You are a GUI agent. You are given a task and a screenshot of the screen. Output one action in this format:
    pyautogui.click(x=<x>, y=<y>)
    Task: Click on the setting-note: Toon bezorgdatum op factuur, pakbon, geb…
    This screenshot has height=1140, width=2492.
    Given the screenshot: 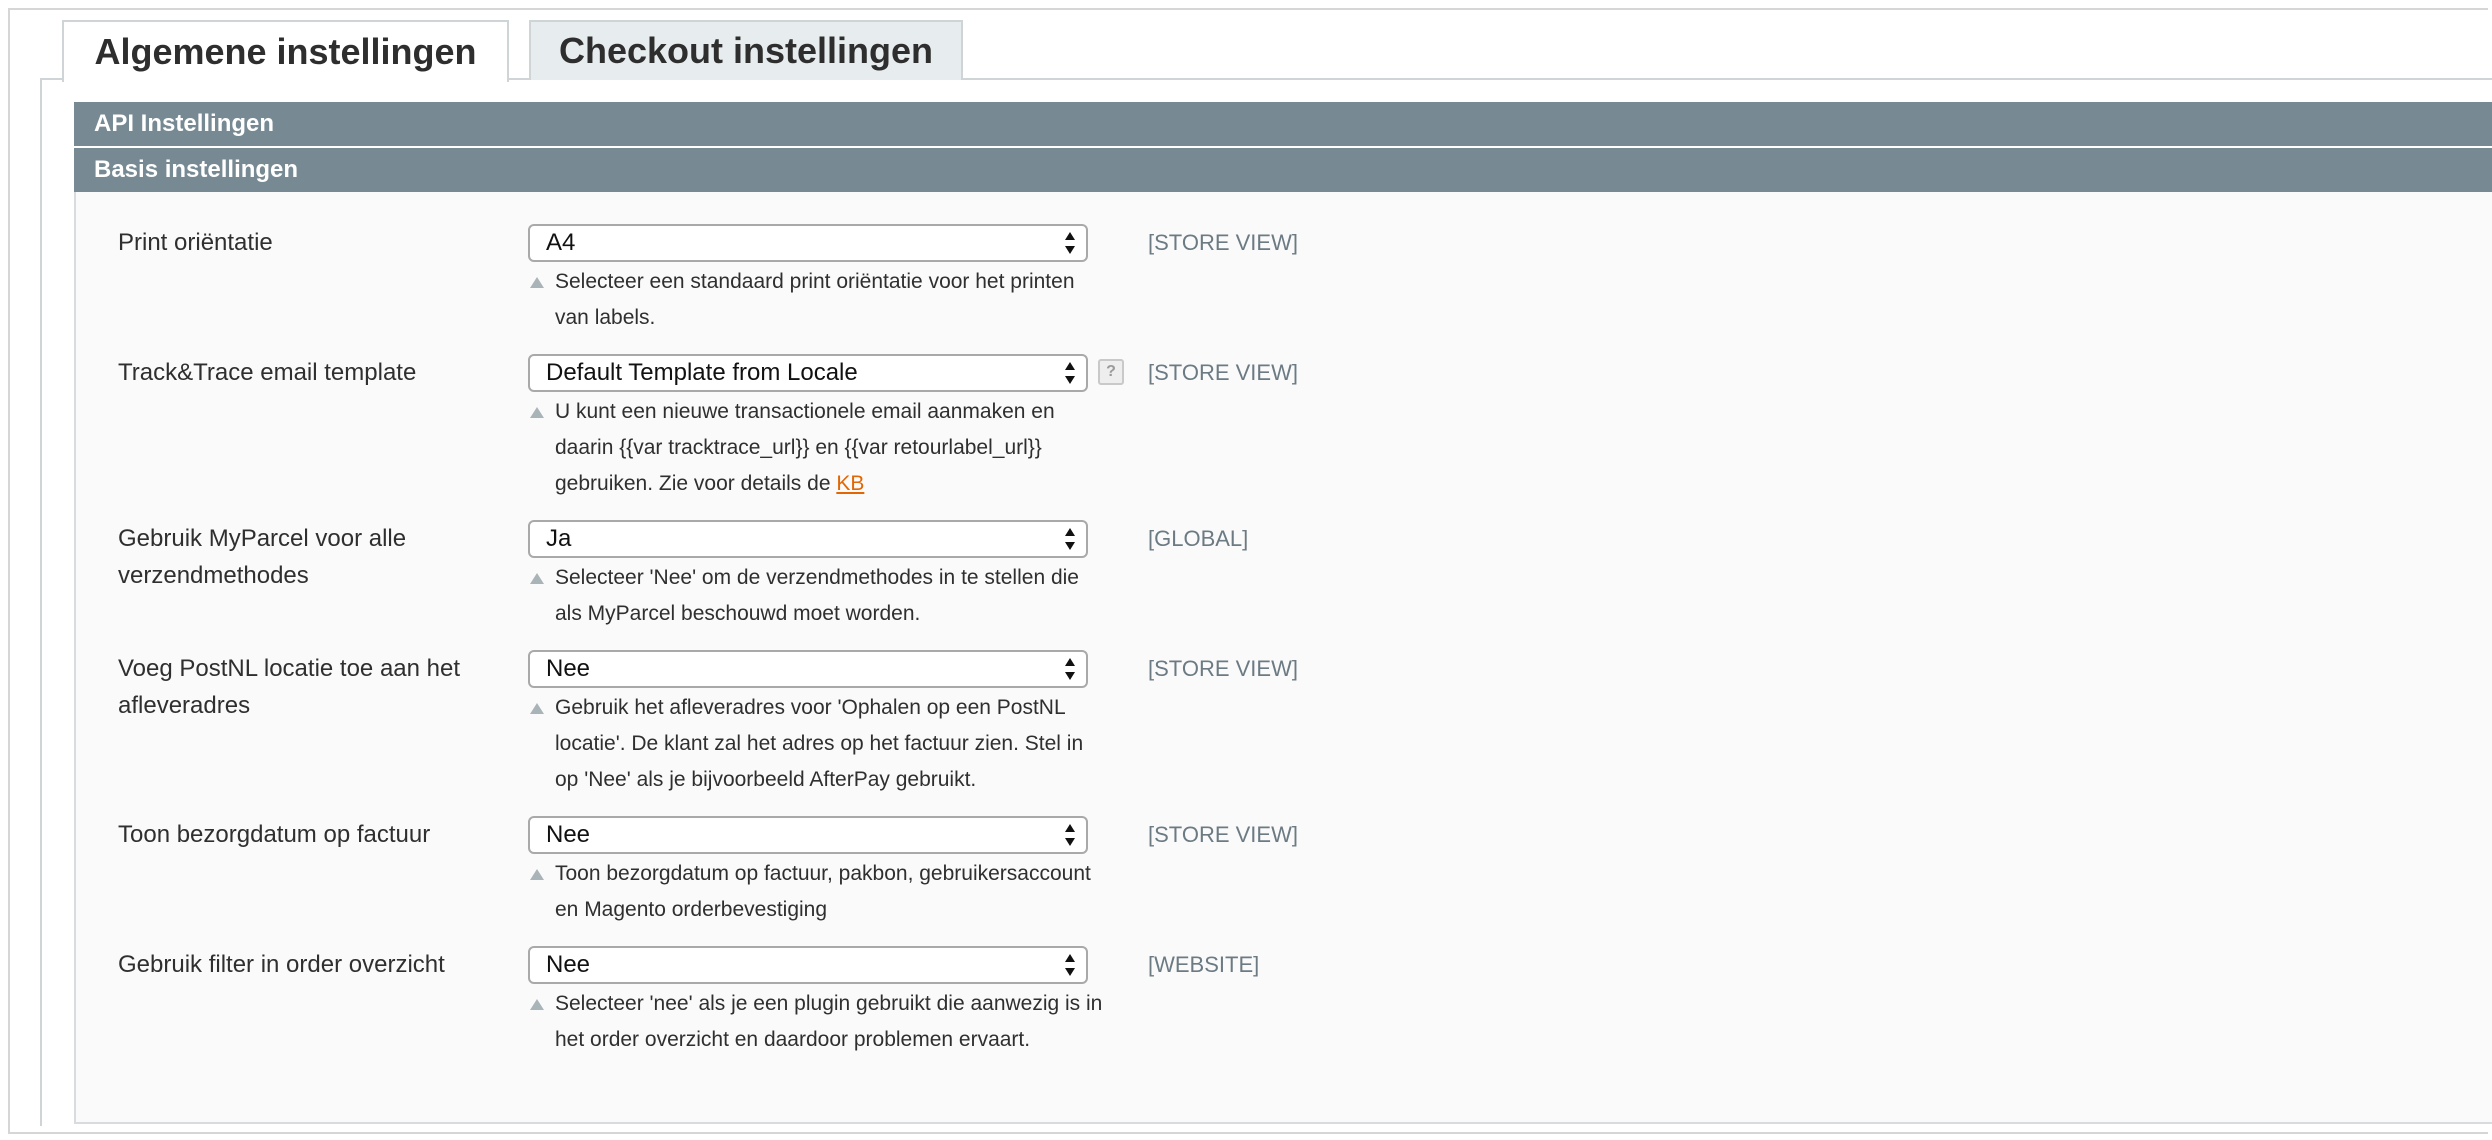 What is the action you would take?
    pyautogui.click(x=818, y=892)
    